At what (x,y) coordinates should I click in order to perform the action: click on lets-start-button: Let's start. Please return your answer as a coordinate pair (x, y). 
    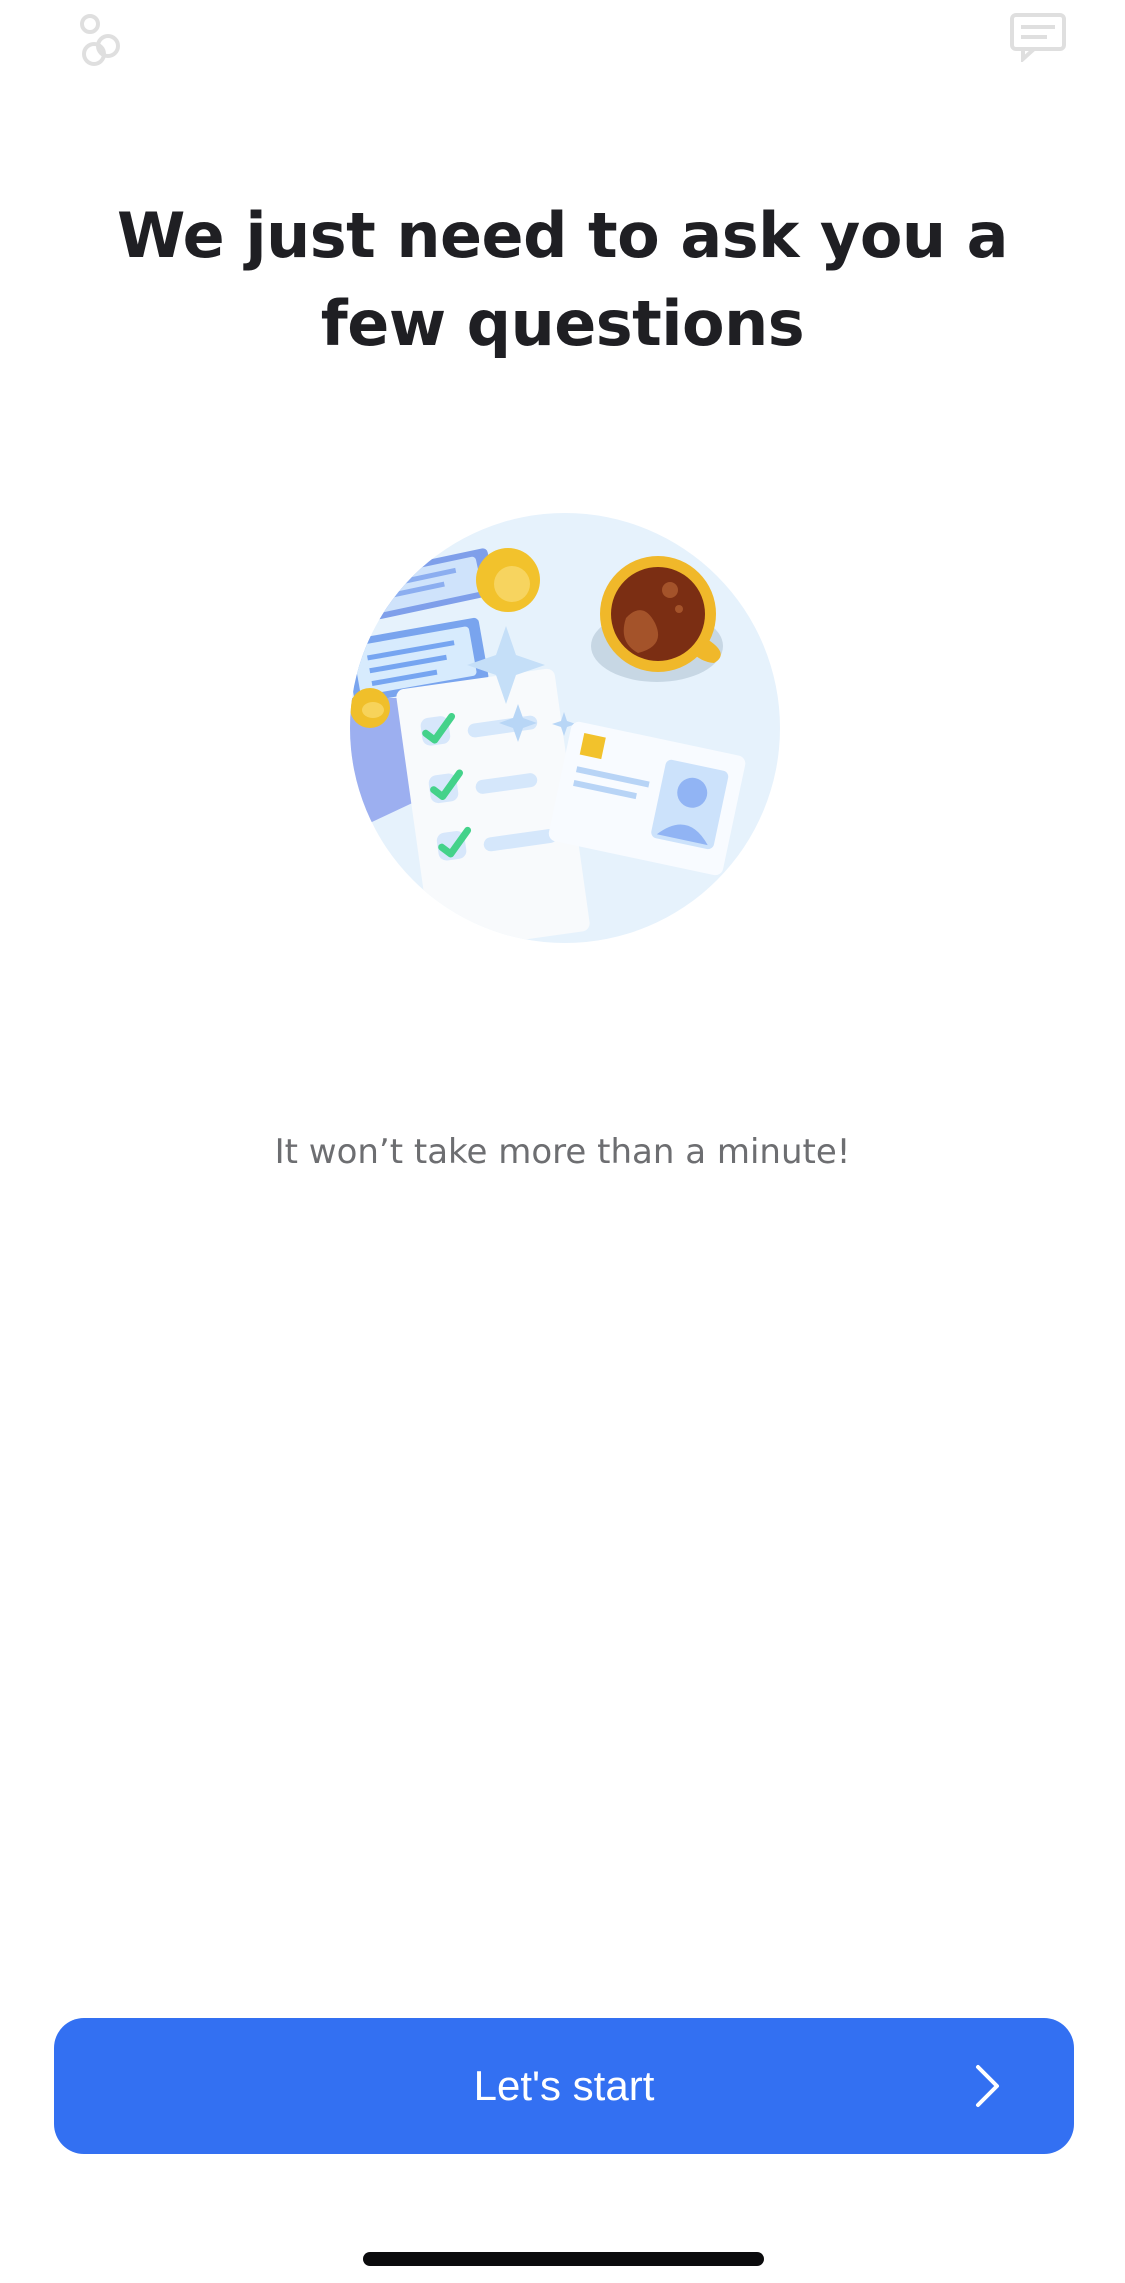
    Looking at the image, I should click on (564, 2086).